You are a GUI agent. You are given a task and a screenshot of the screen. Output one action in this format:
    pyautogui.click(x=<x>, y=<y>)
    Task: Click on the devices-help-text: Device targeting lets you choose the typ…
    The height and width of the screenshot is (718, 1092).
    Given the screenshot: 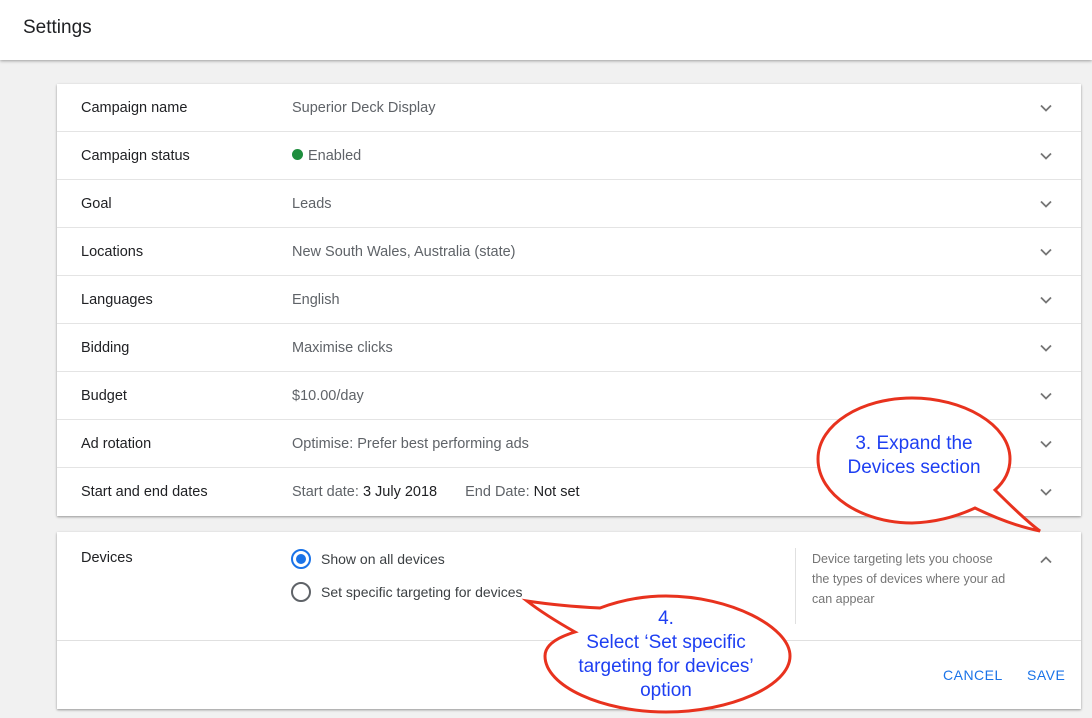 What is the action you would take?
    pyautogui.click(x=909, y=579)
    